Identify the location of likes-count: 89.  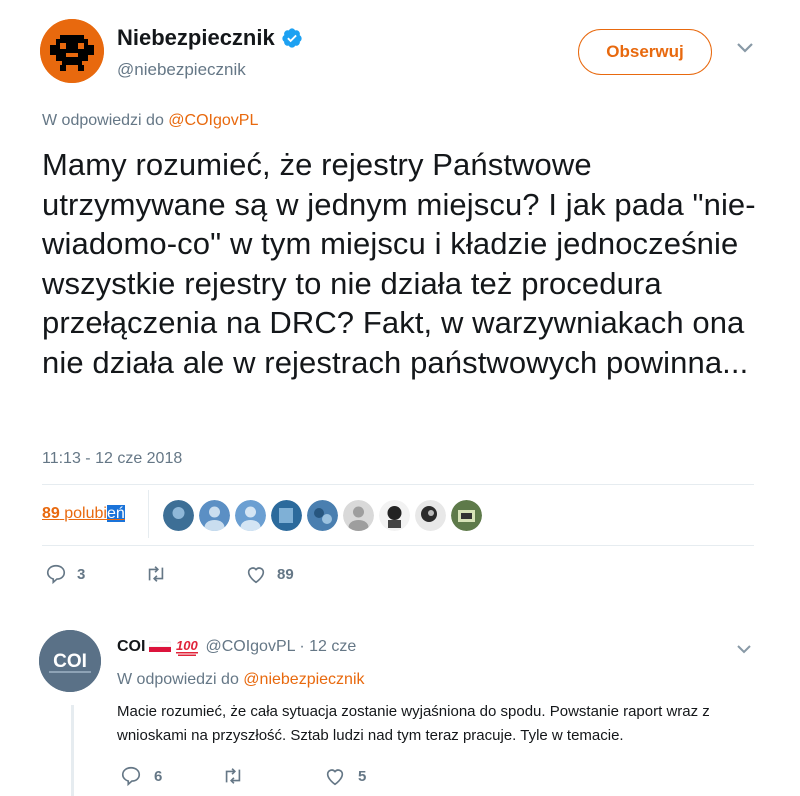
(51, 513).